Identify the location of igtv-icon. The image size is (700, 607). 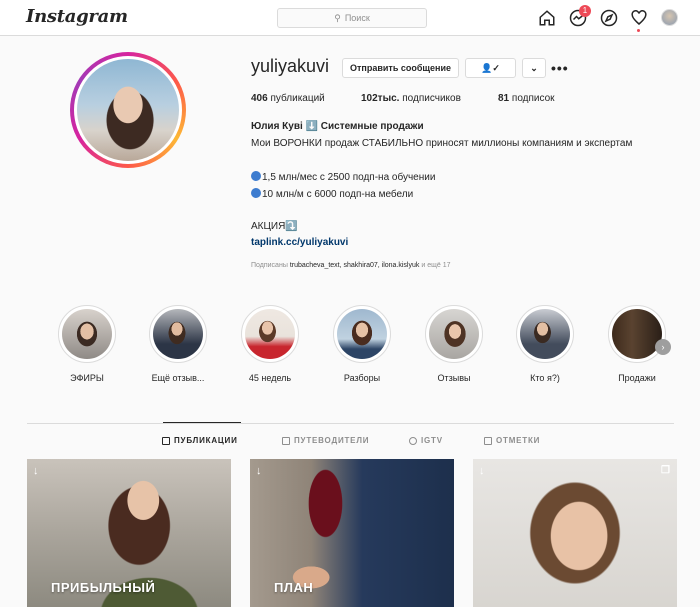
(413, 440).